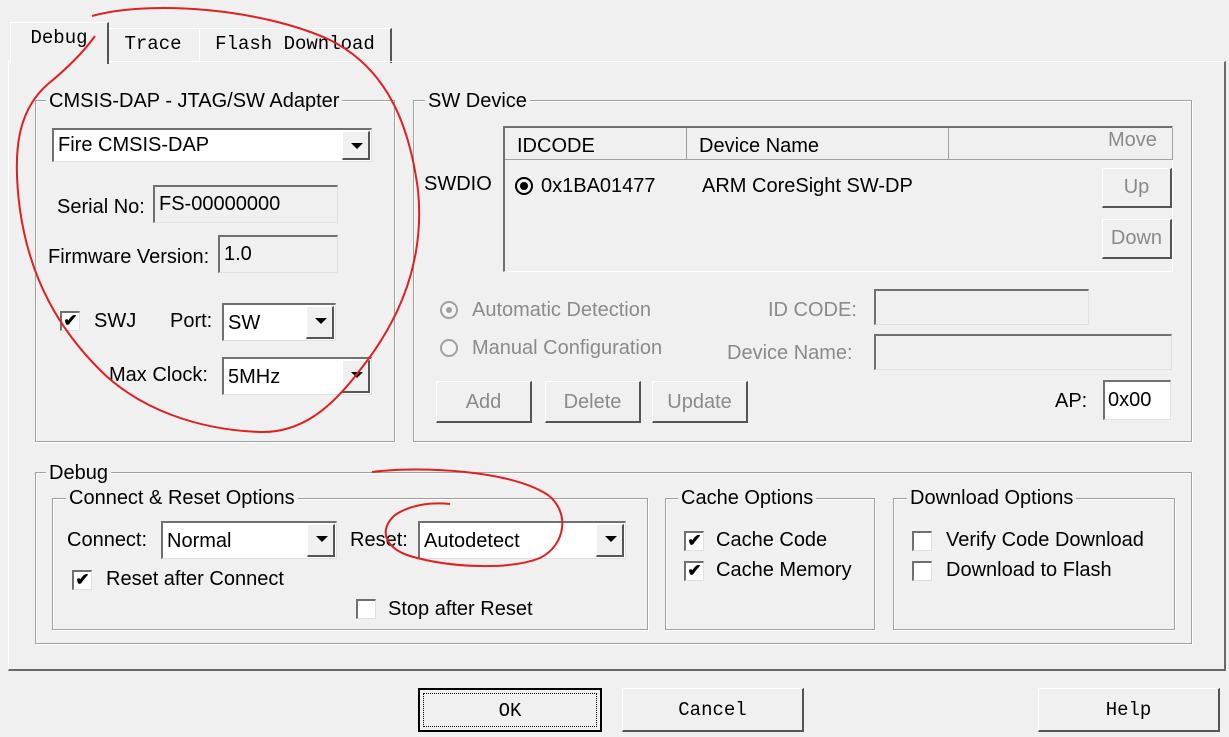  I want to click on adapter-select-value: Fire CMSIS-DAP, so click(134, 145).